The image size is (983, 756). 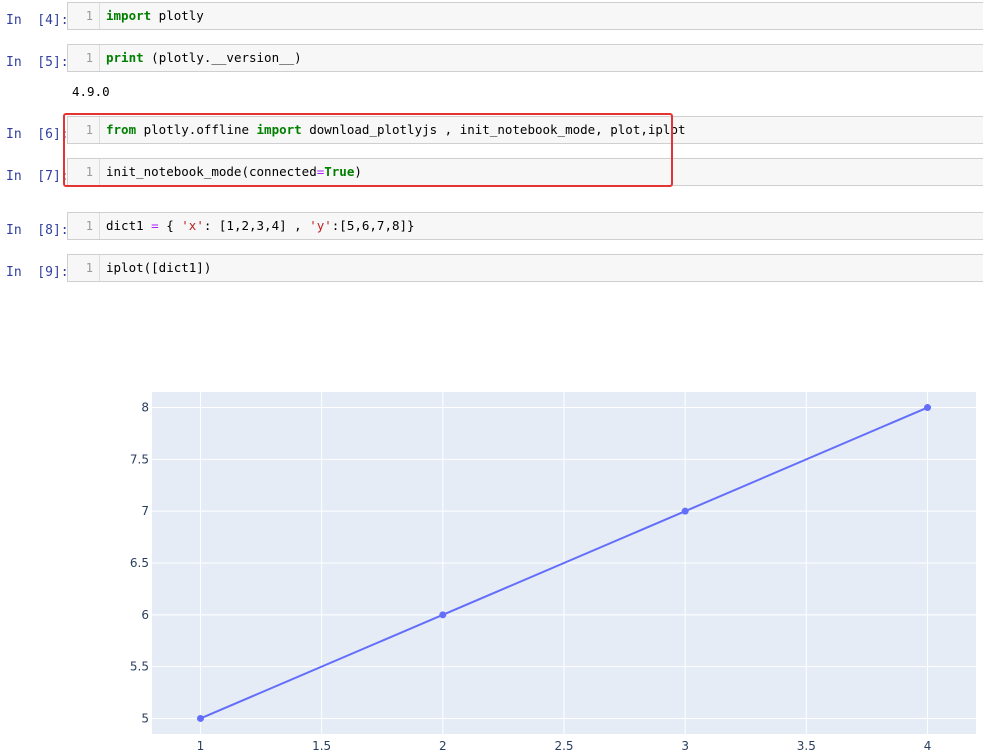 What do you see at coordinates (222, 57) in the screenshot?
I see `code-token: (plotly.__version__)` at bounding box center [222, 57].